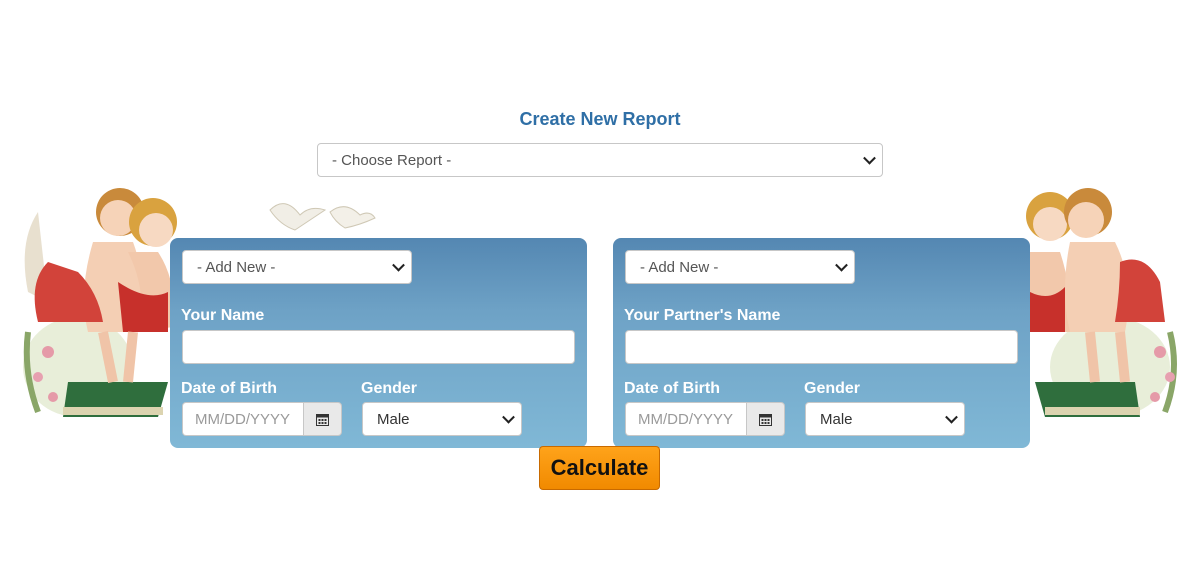 The image size is (1200, 588). Describe the element at coordinates (442, 419) in the screenshot. I see `gender-select: Male` at that location.